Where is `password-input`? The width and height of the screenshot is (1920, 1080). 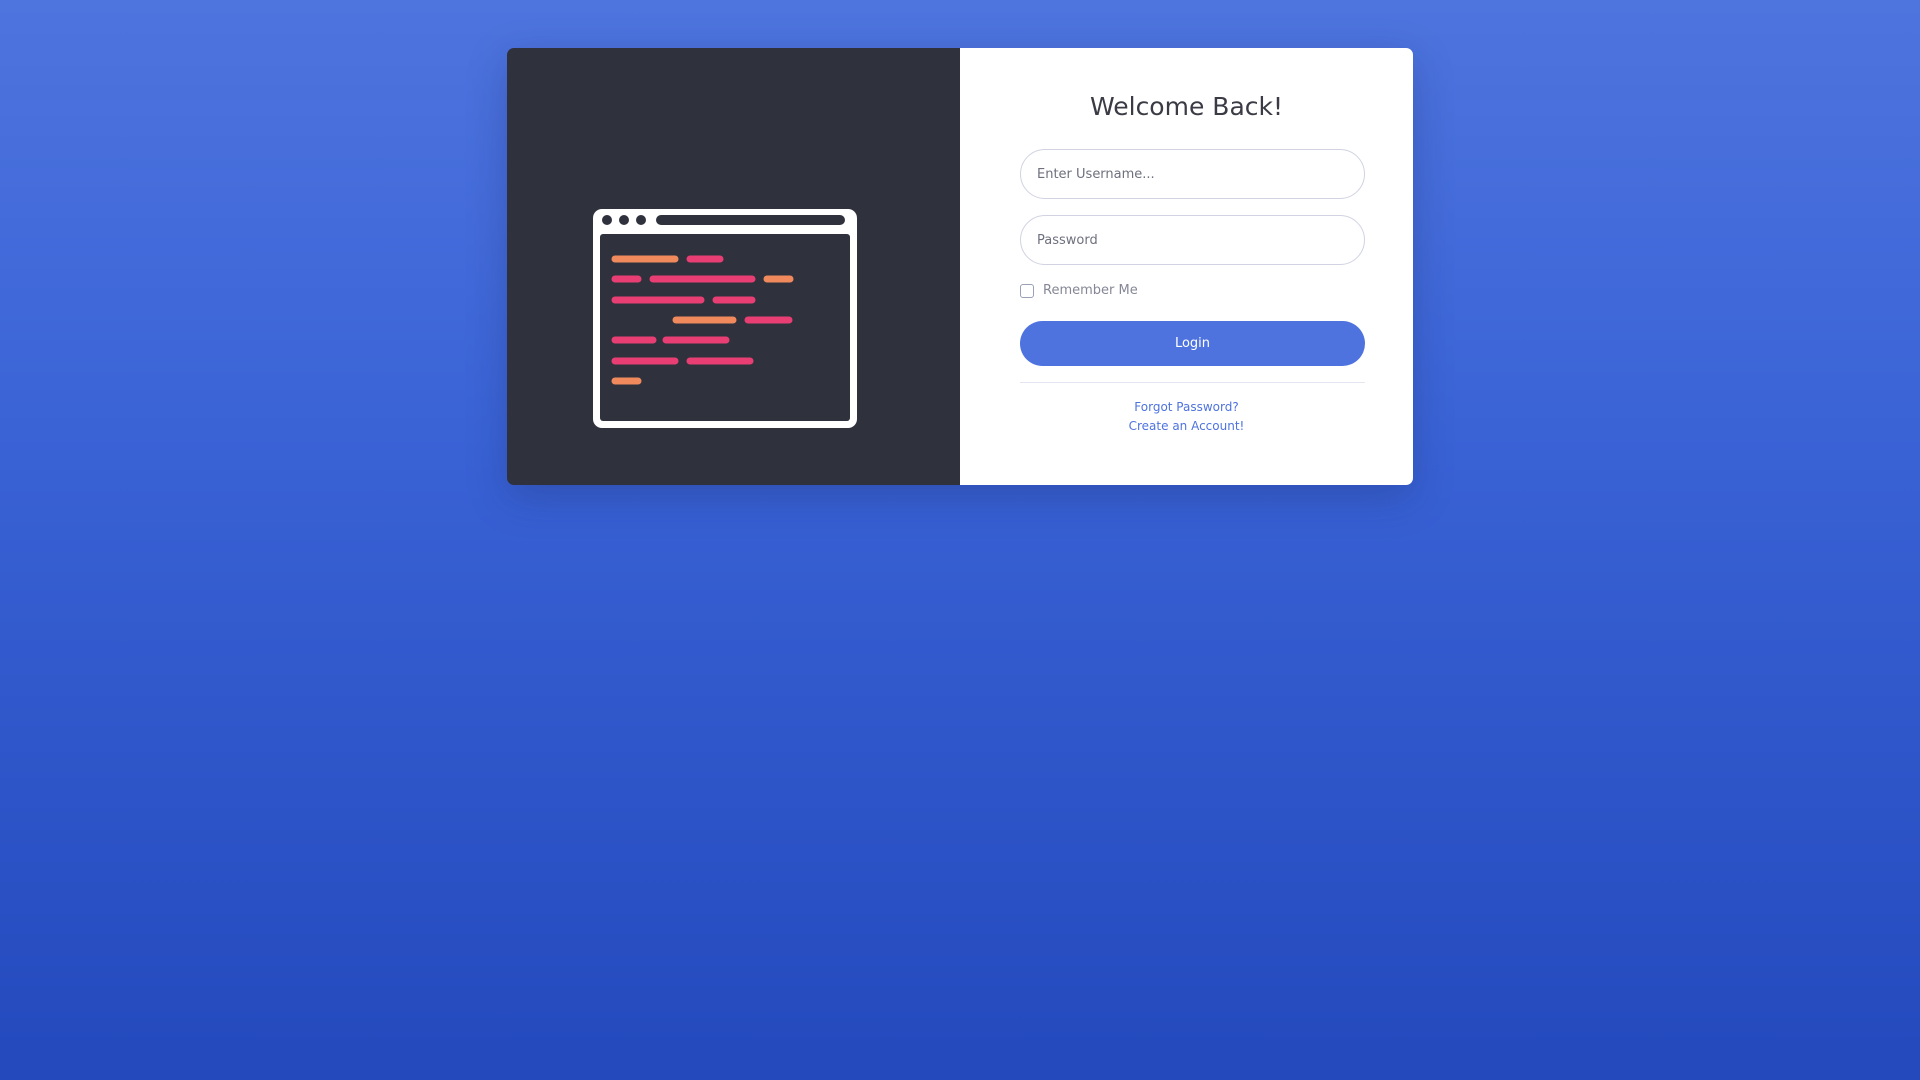 password-input is located at coordinates (1192, 240).